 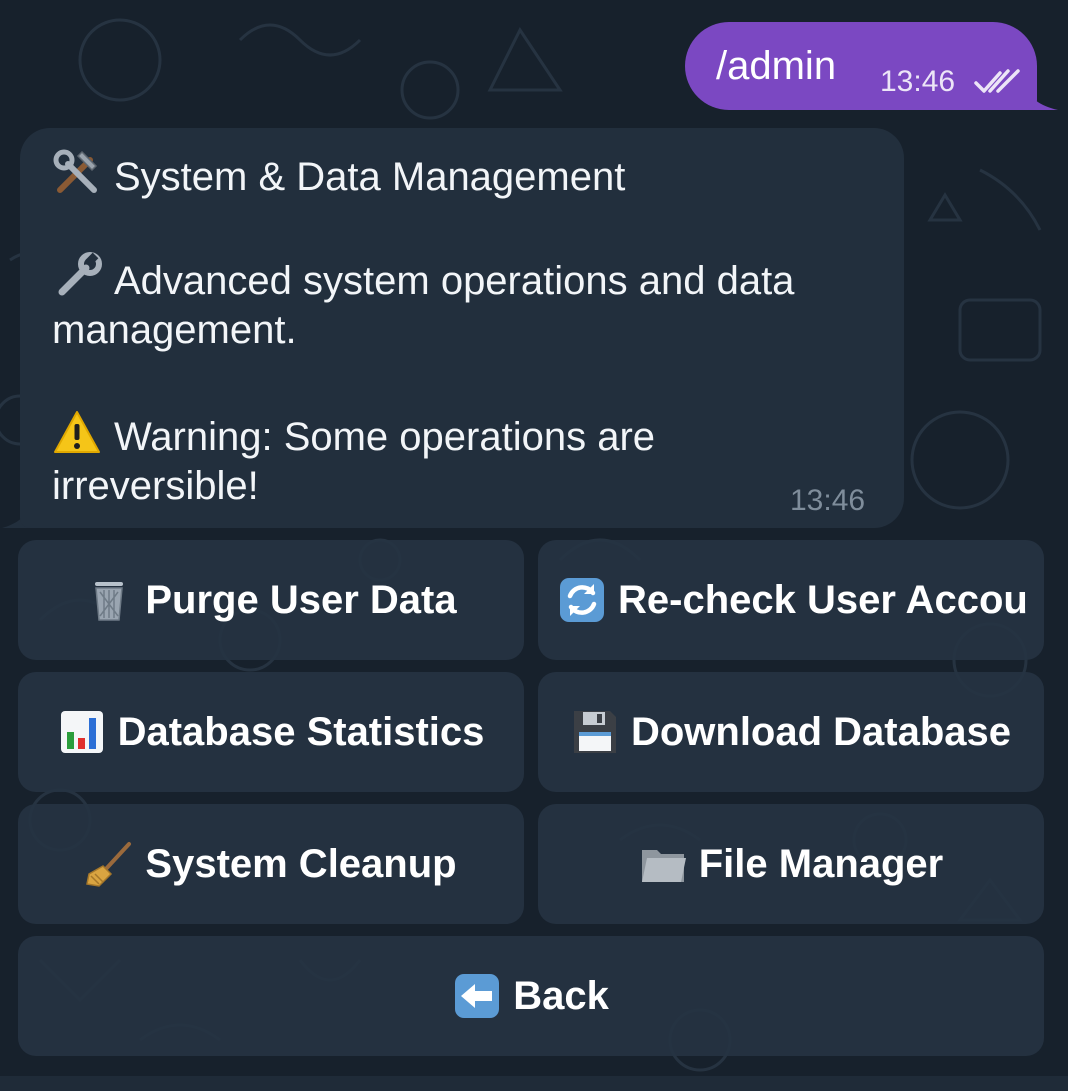 What do you see at coordinates (861, 66) in the screenshot?
I see `outgoing-message: /admin 13:46` at bounding box center [861, 66].